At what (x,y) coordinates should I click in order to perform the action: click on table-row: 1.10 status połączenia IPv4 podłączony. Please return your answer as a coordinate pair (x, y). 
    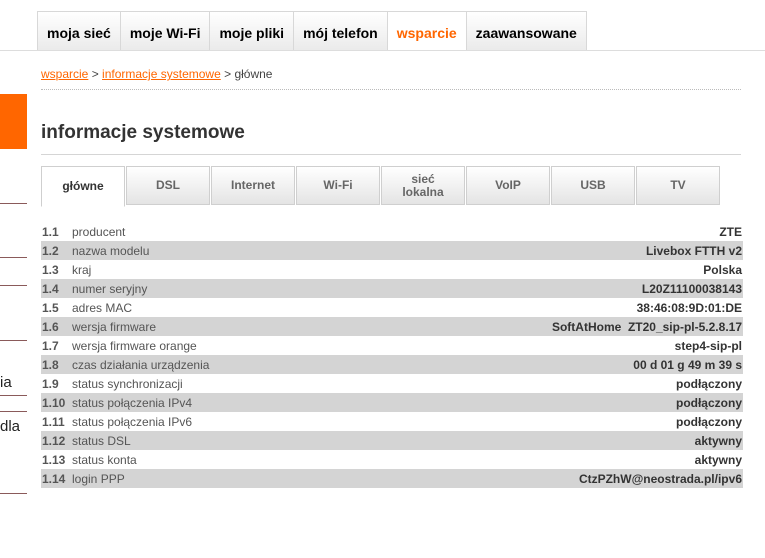
    Looking at the image, I should click on (392, 402).